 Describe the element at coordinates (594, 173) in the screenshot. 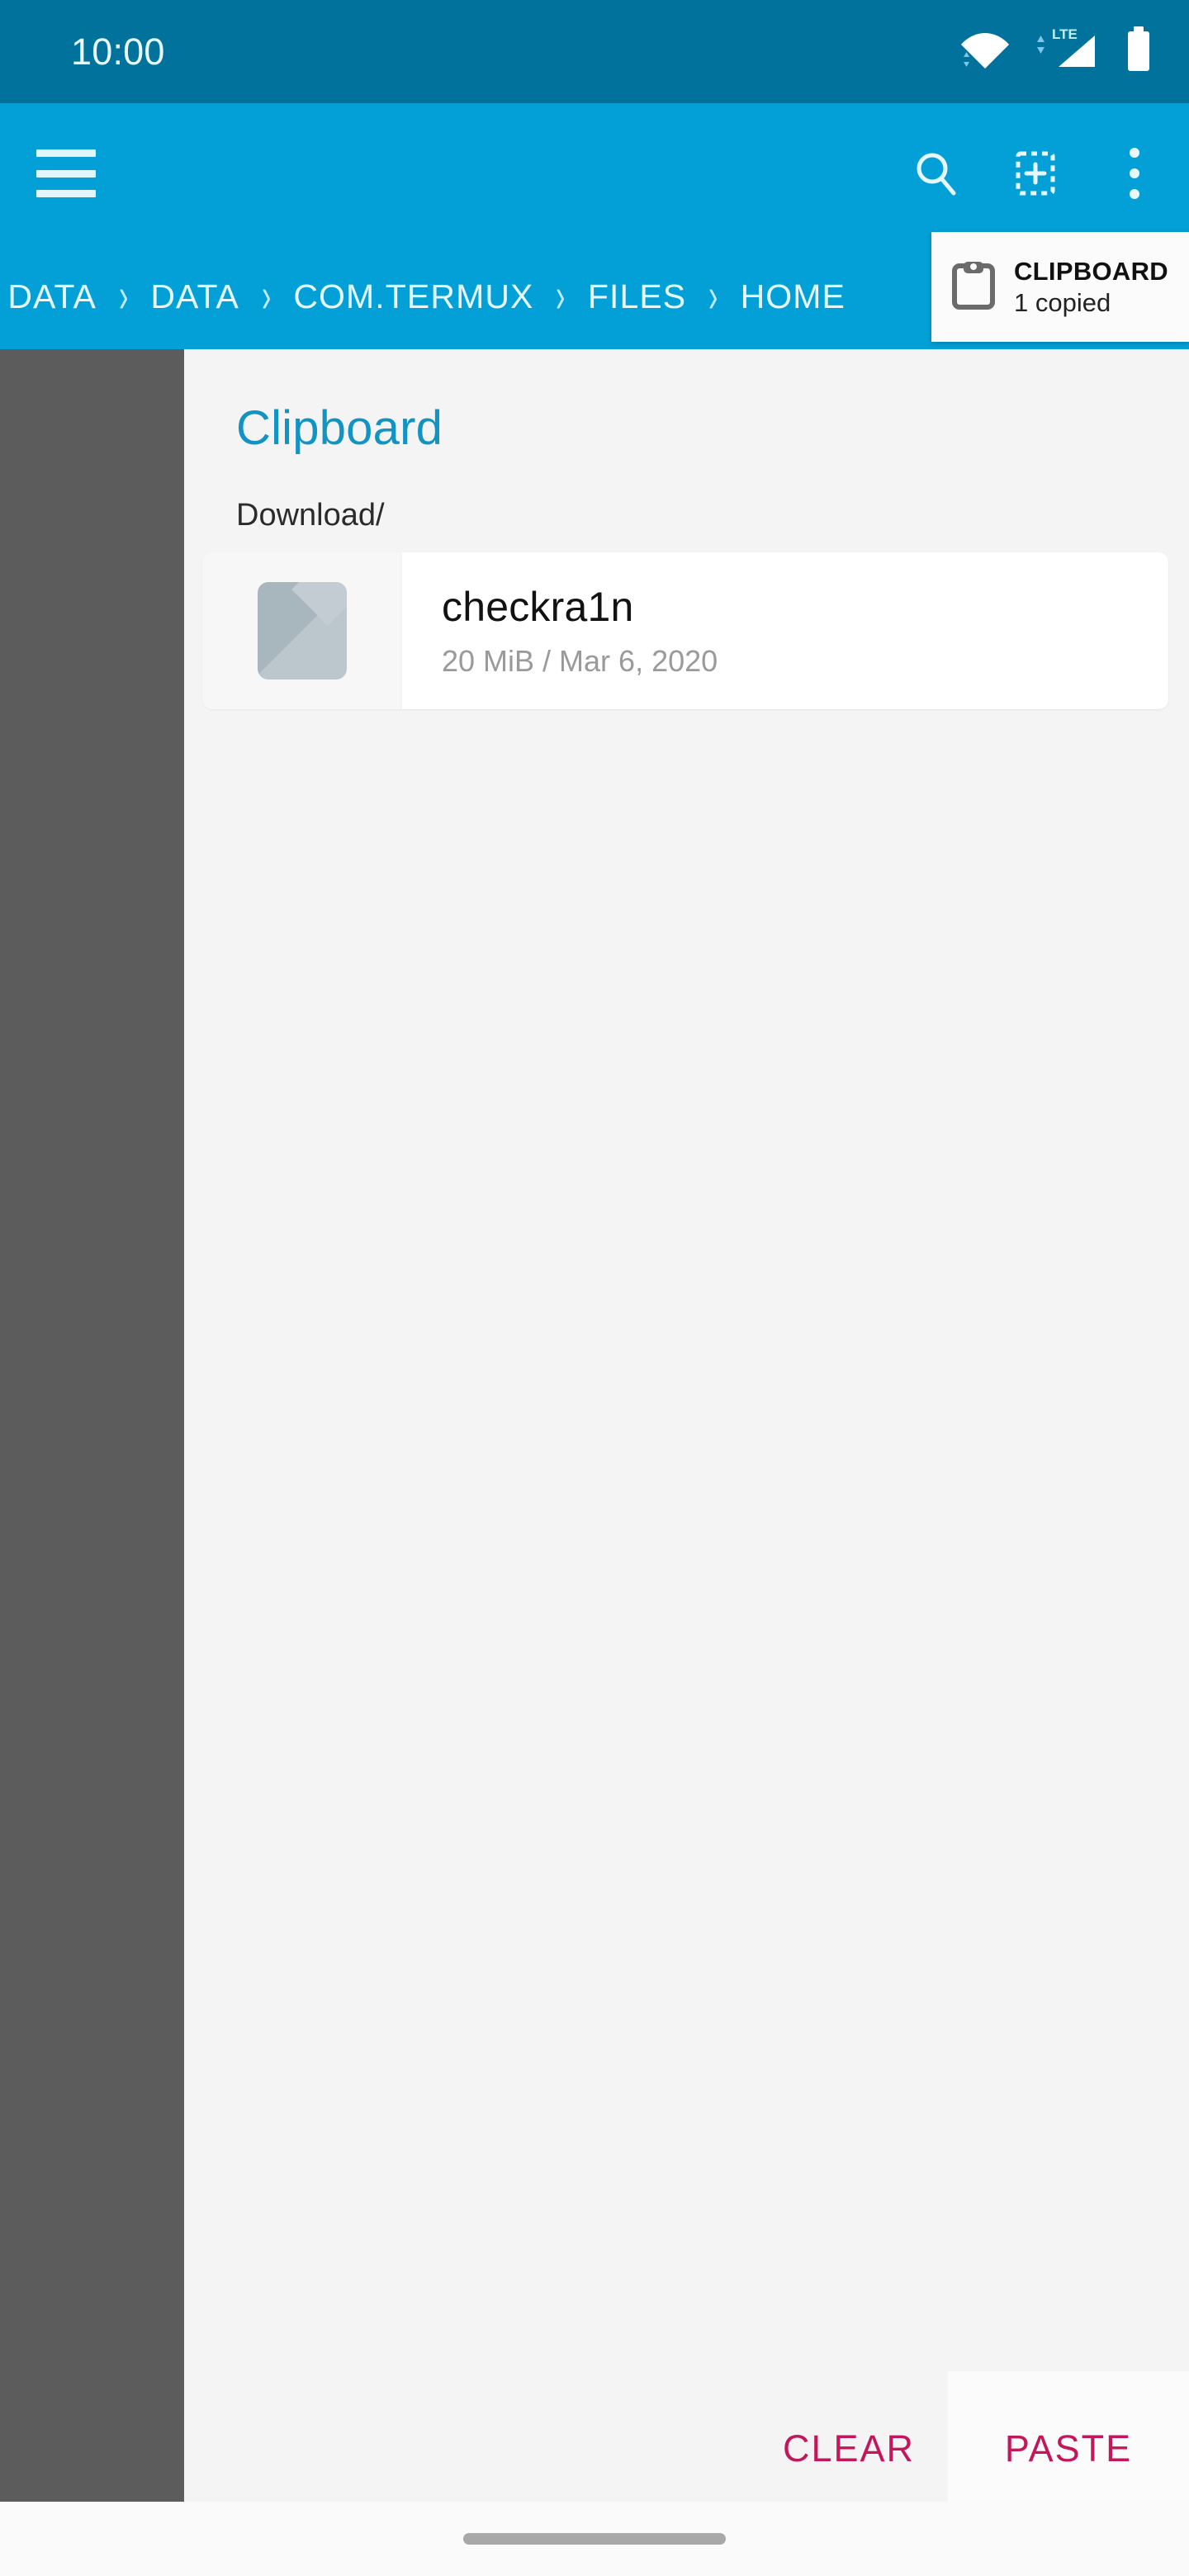

I see `app-toolbar` at that location.